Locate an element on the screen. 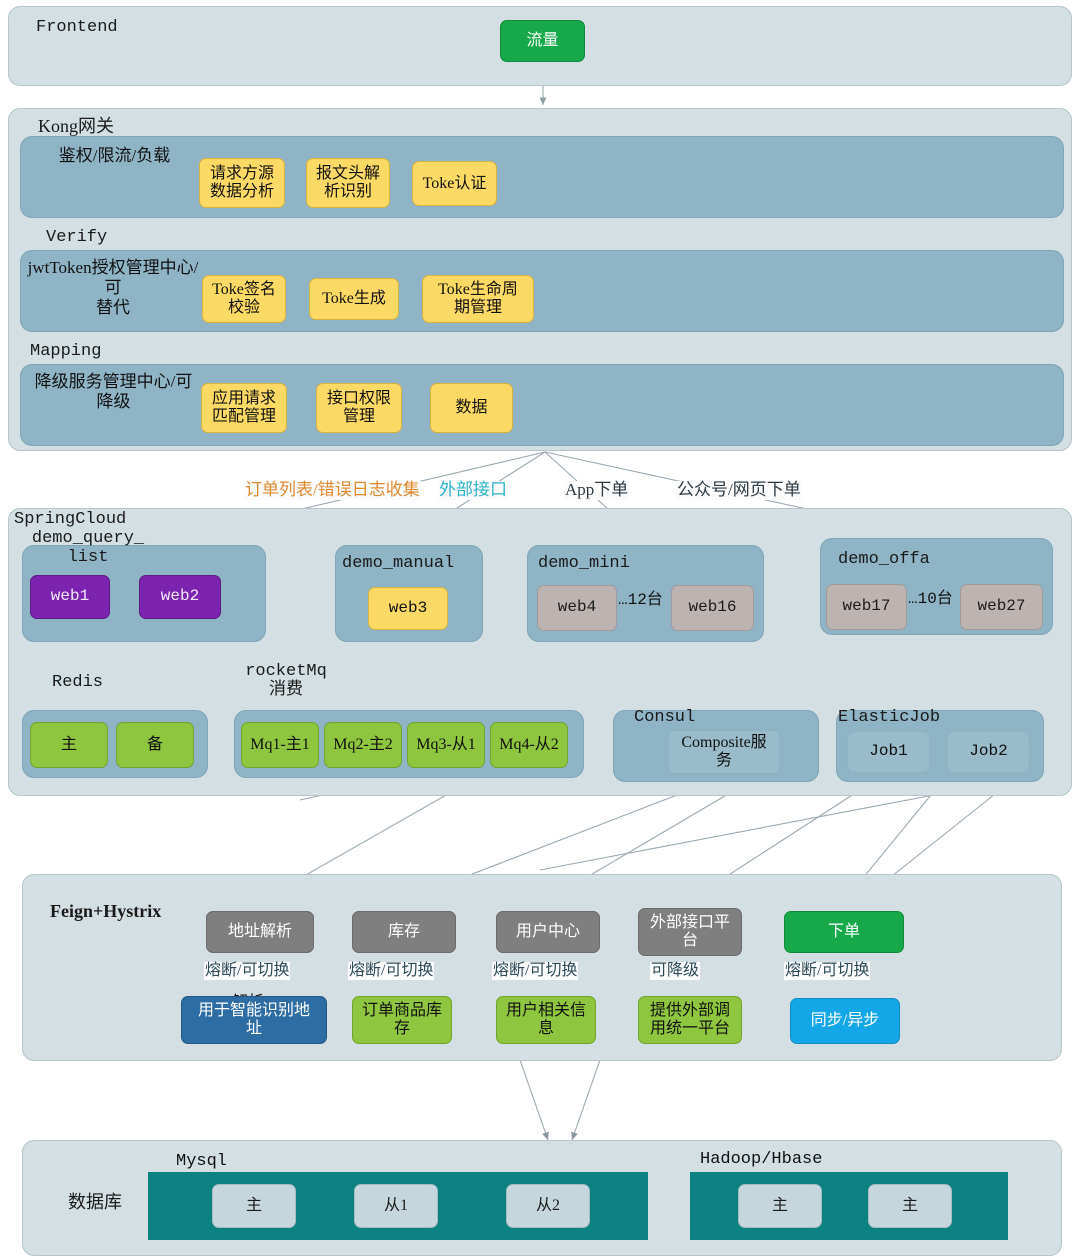  feign-hystrix-label-0: 熔断/可切换 is located at coordinates (247, 971).